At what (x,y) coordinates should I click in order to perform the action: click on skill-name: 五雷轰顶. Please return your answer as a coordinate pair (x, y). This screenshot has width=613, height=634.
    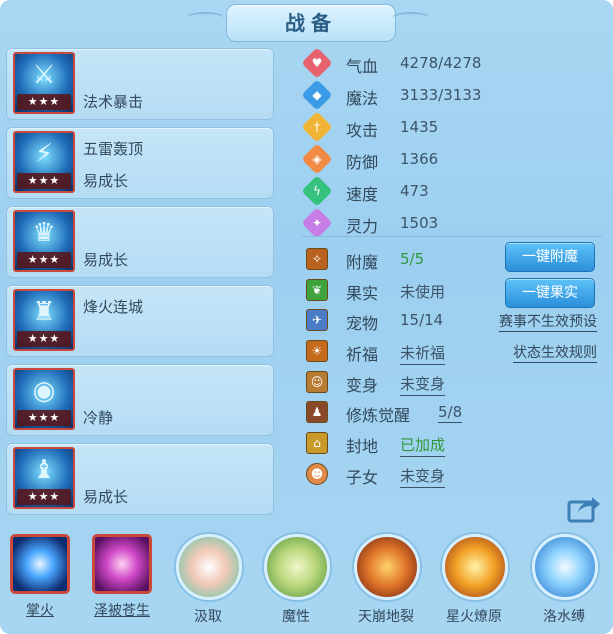
    Looking at the image, I should click on (113, 149).